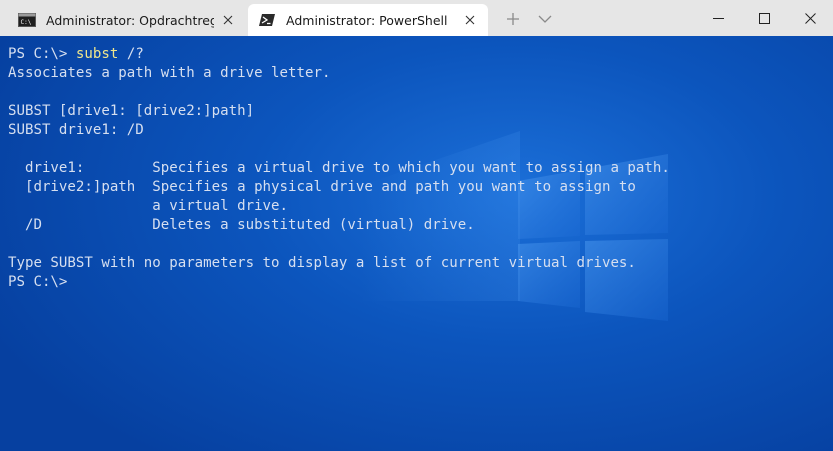  I want to click on output-line: SUBST drive1: /D, so click(76, 130).